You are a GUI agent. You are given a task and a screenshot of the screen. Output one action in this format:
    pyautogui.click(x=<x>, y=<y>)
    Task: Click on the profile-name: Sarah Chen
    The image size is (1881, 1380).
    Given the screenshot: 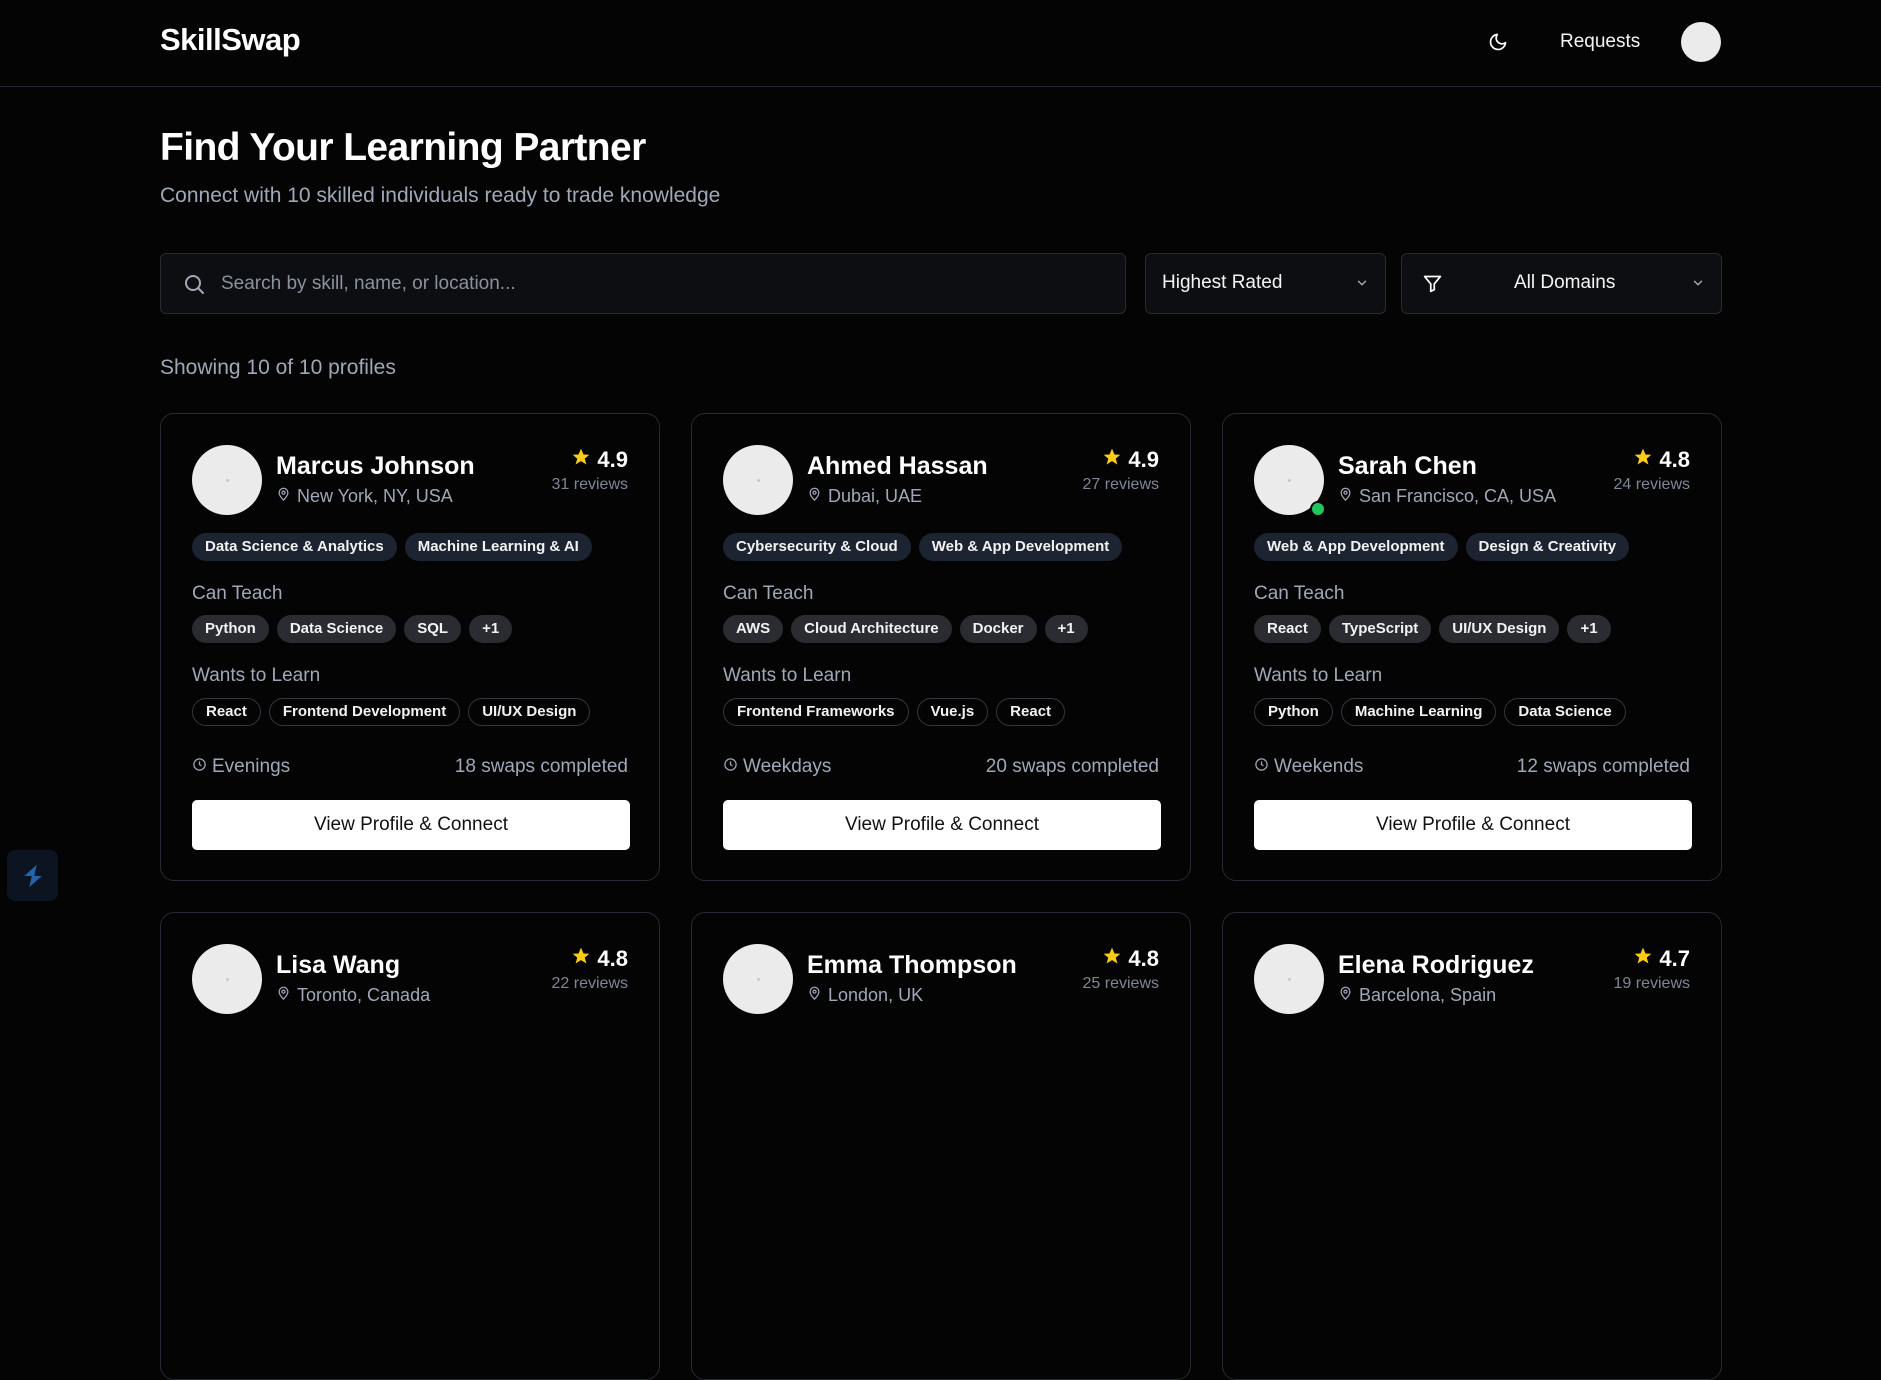 What is the action you would take?
    pyautogui.click(x=1407, y=466)
    